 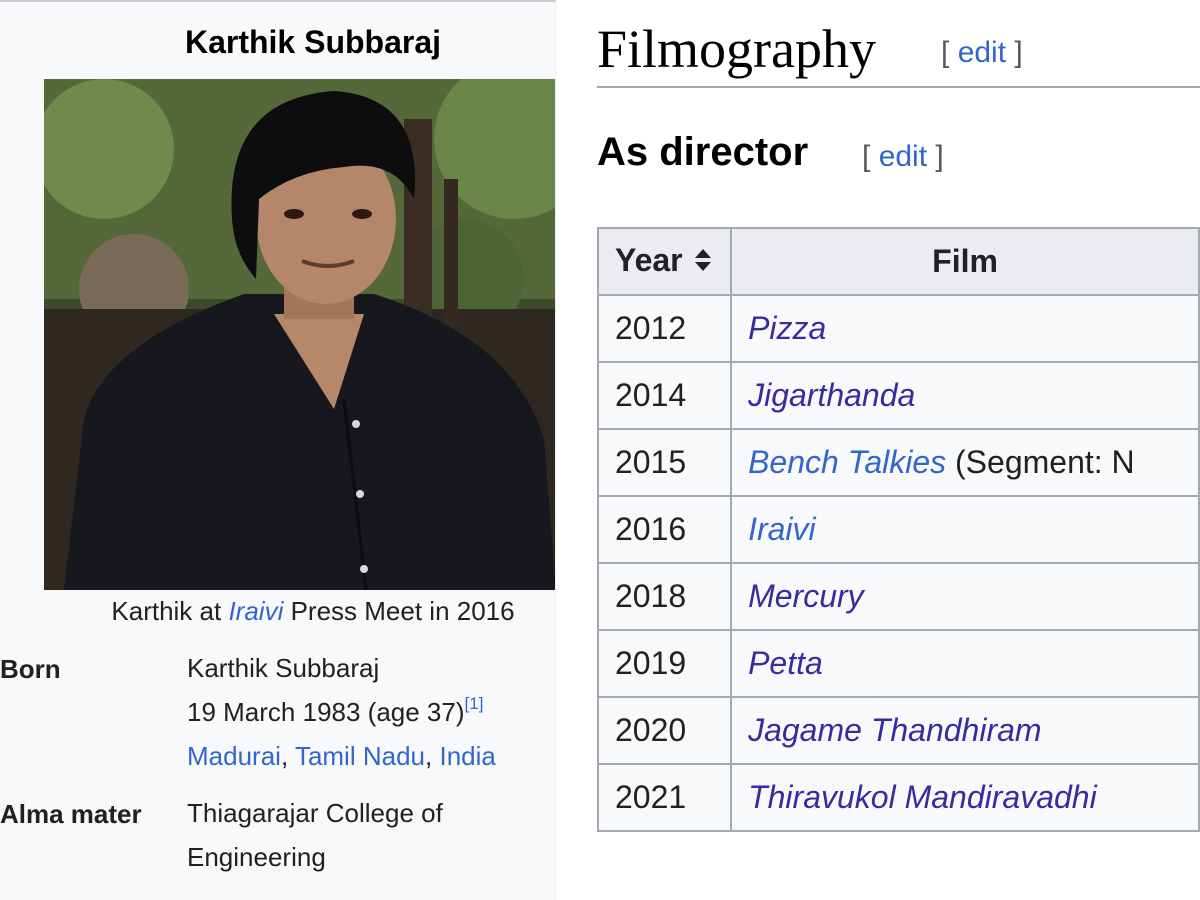 What do you see at coordinates (965, 395) in the screenshot?
I see `film-cell: Jigarthanda` at bounding box center [965, 395].